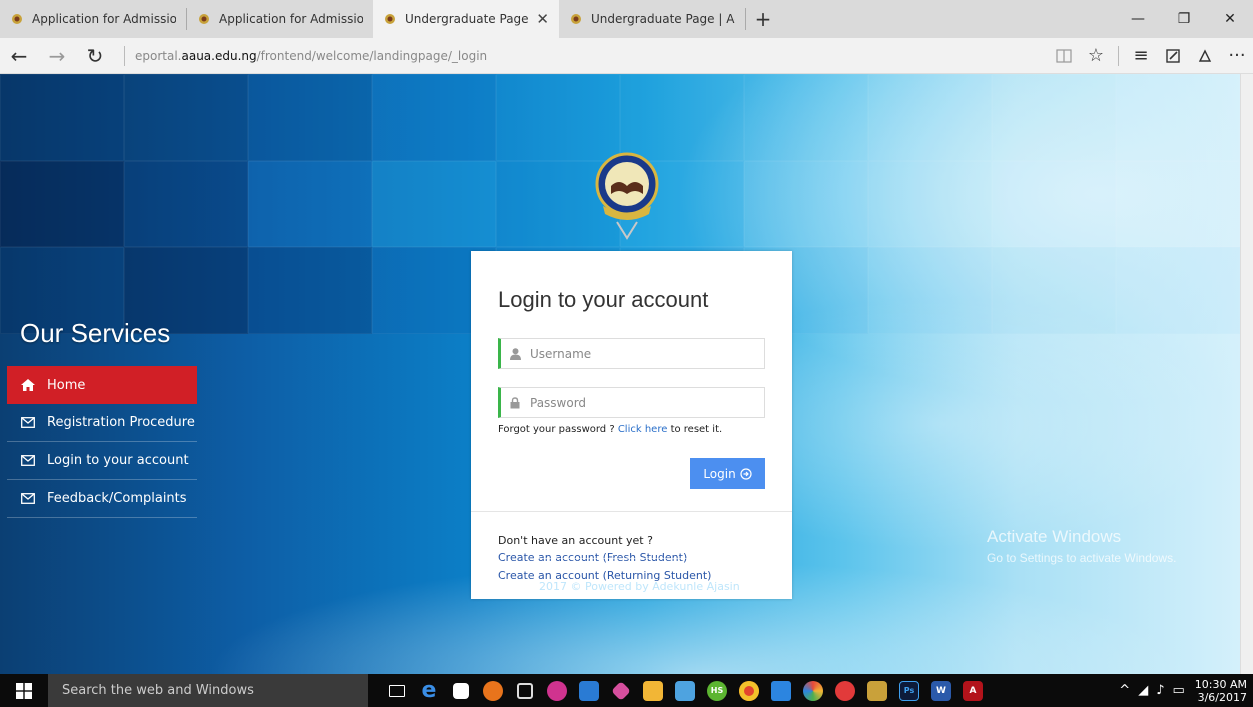 The height and width of the screenshot is (707, 1253). Describe the element at coordinates (1178, 690) in the screenshot. I see `notifications-icon: ▭` at that location.